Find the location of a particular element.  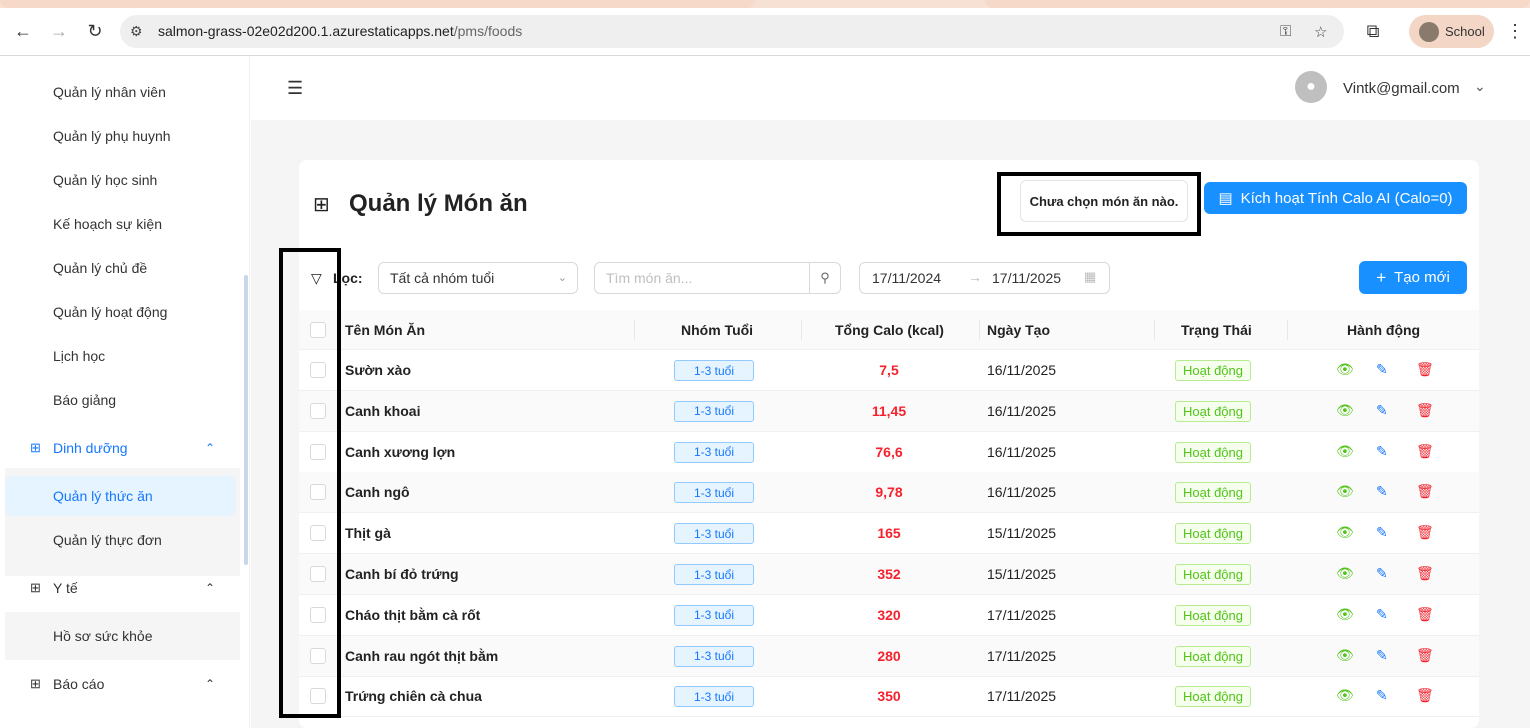

calendar-icon: ▦ is located at coordinates (1090, 276).